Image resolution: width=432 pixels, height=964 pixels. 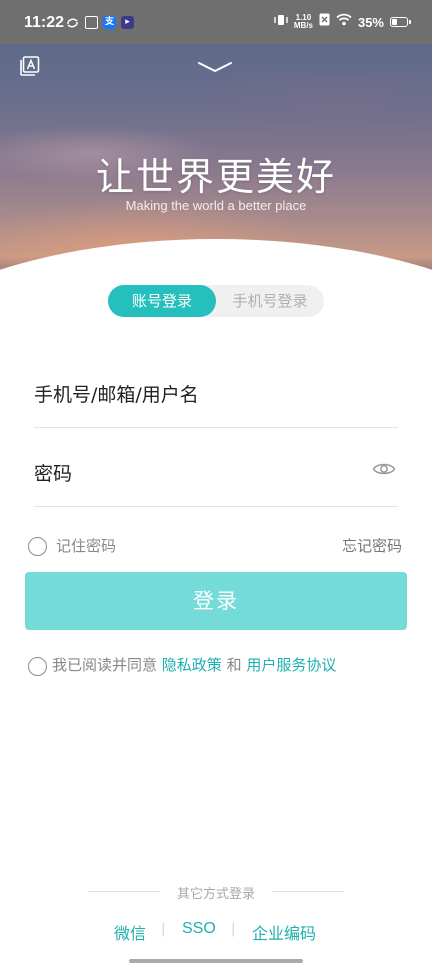 What do you see at coordinates (372, 545) in the screenshot?
I see `forgot-password-link: 忘记密码` at bounding box center [372, 545].